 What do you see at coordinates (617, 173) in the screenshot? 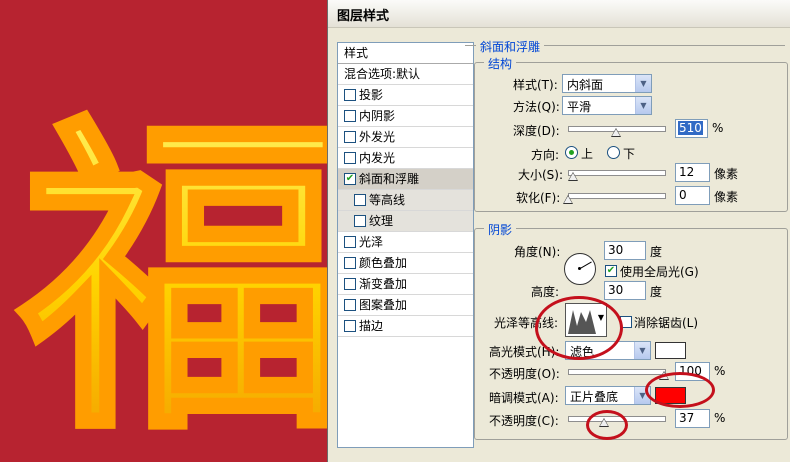
I see `size-slider` at bounding box center [617, 173].